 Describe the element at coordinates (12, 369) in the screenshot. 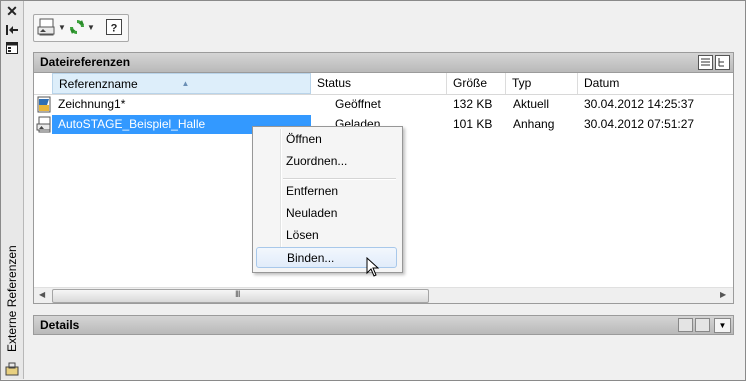

I see `palette-lock-icon` at that location.